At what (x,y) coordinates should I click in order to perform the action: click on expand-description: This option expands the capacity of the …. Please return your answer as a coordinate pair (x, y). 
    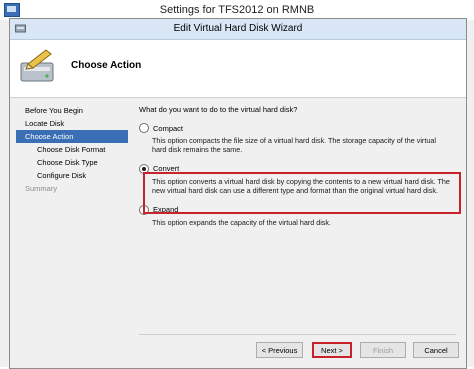
    Looking at the image, I should click on (241, 222).